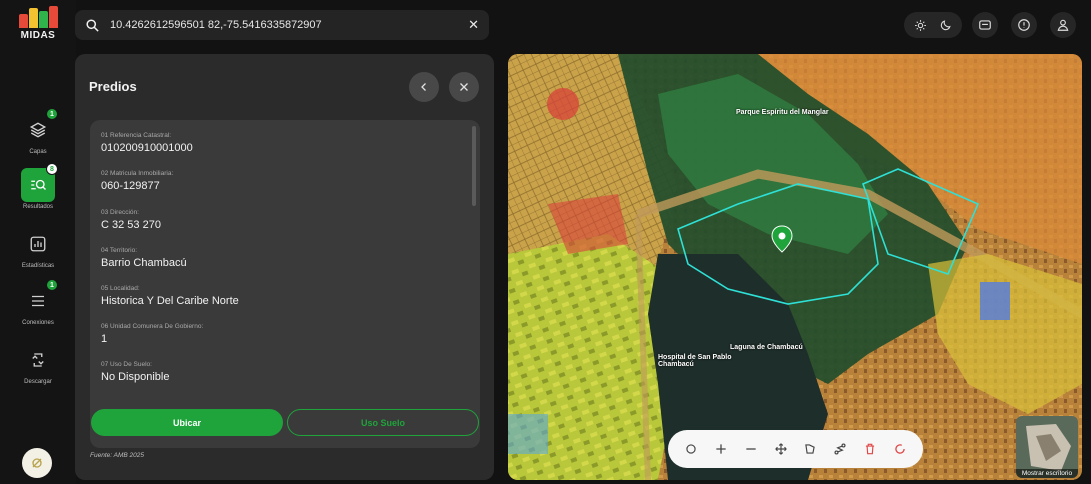 The width and height of the screenshot is (1091, 484). I want to click on field-direccion: 03 Dirección: C 32 53 270, so click(131, 220).